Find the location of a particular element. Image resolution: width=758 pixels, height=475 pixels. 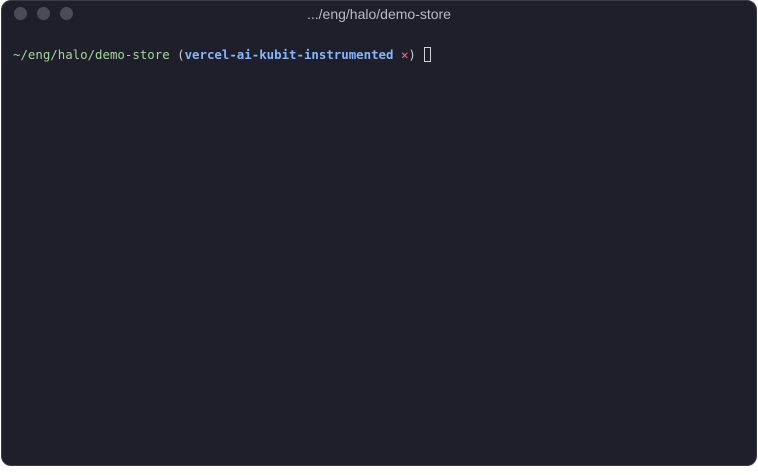

prompt-branch-open: ( is located at coordinates (181, 54).